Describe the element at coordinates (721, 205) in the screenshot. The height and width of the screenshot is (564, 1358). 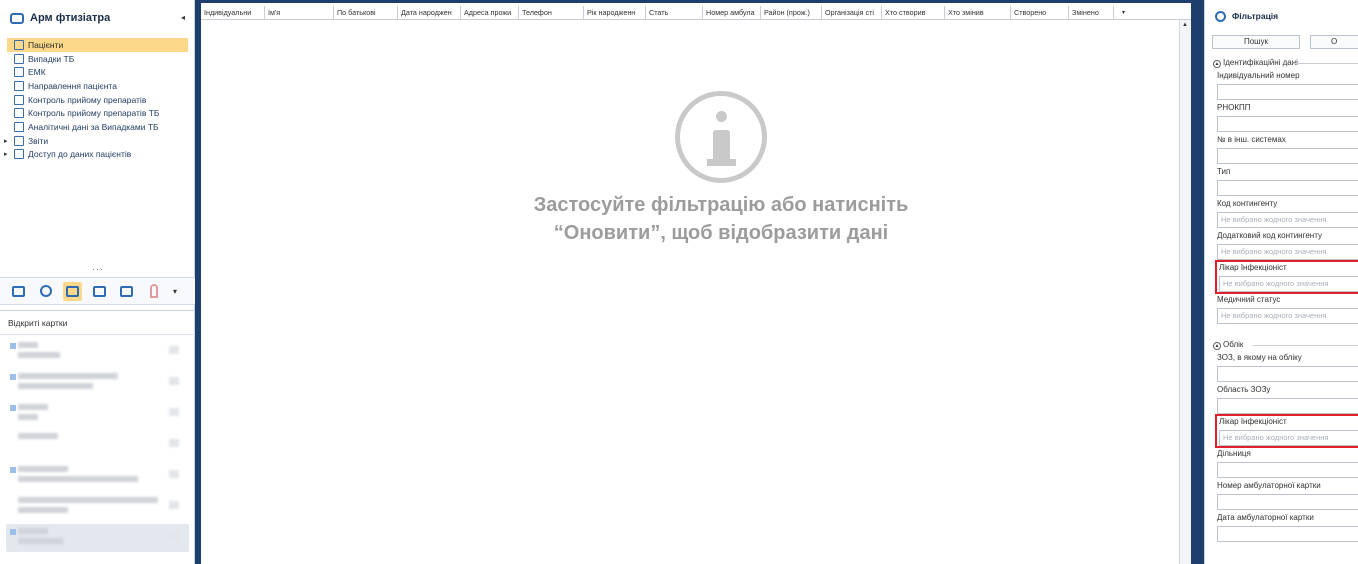
I see `empty-state-line1: Застосуйте фільтрацію або натисніть` at that location.